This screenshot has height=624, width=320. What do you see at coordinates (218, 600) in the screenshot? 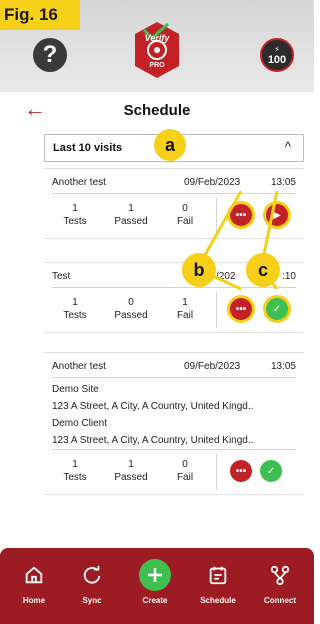
I see `nav-label: Schedule` at bounding box center [218, 600].